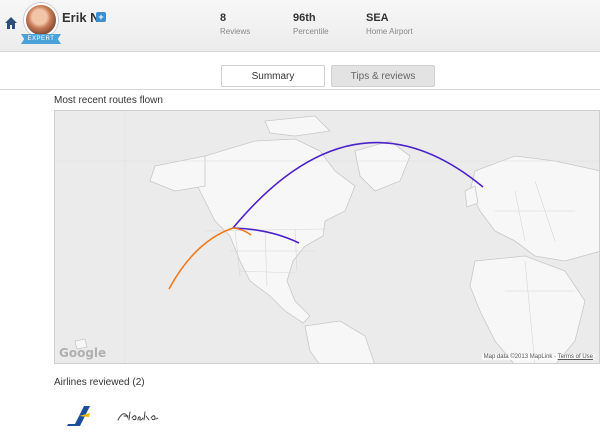 This screenshot has height=433, width=600. I want to click on attribution-text: Map data ©2013 MapLink, so click(518, 357).